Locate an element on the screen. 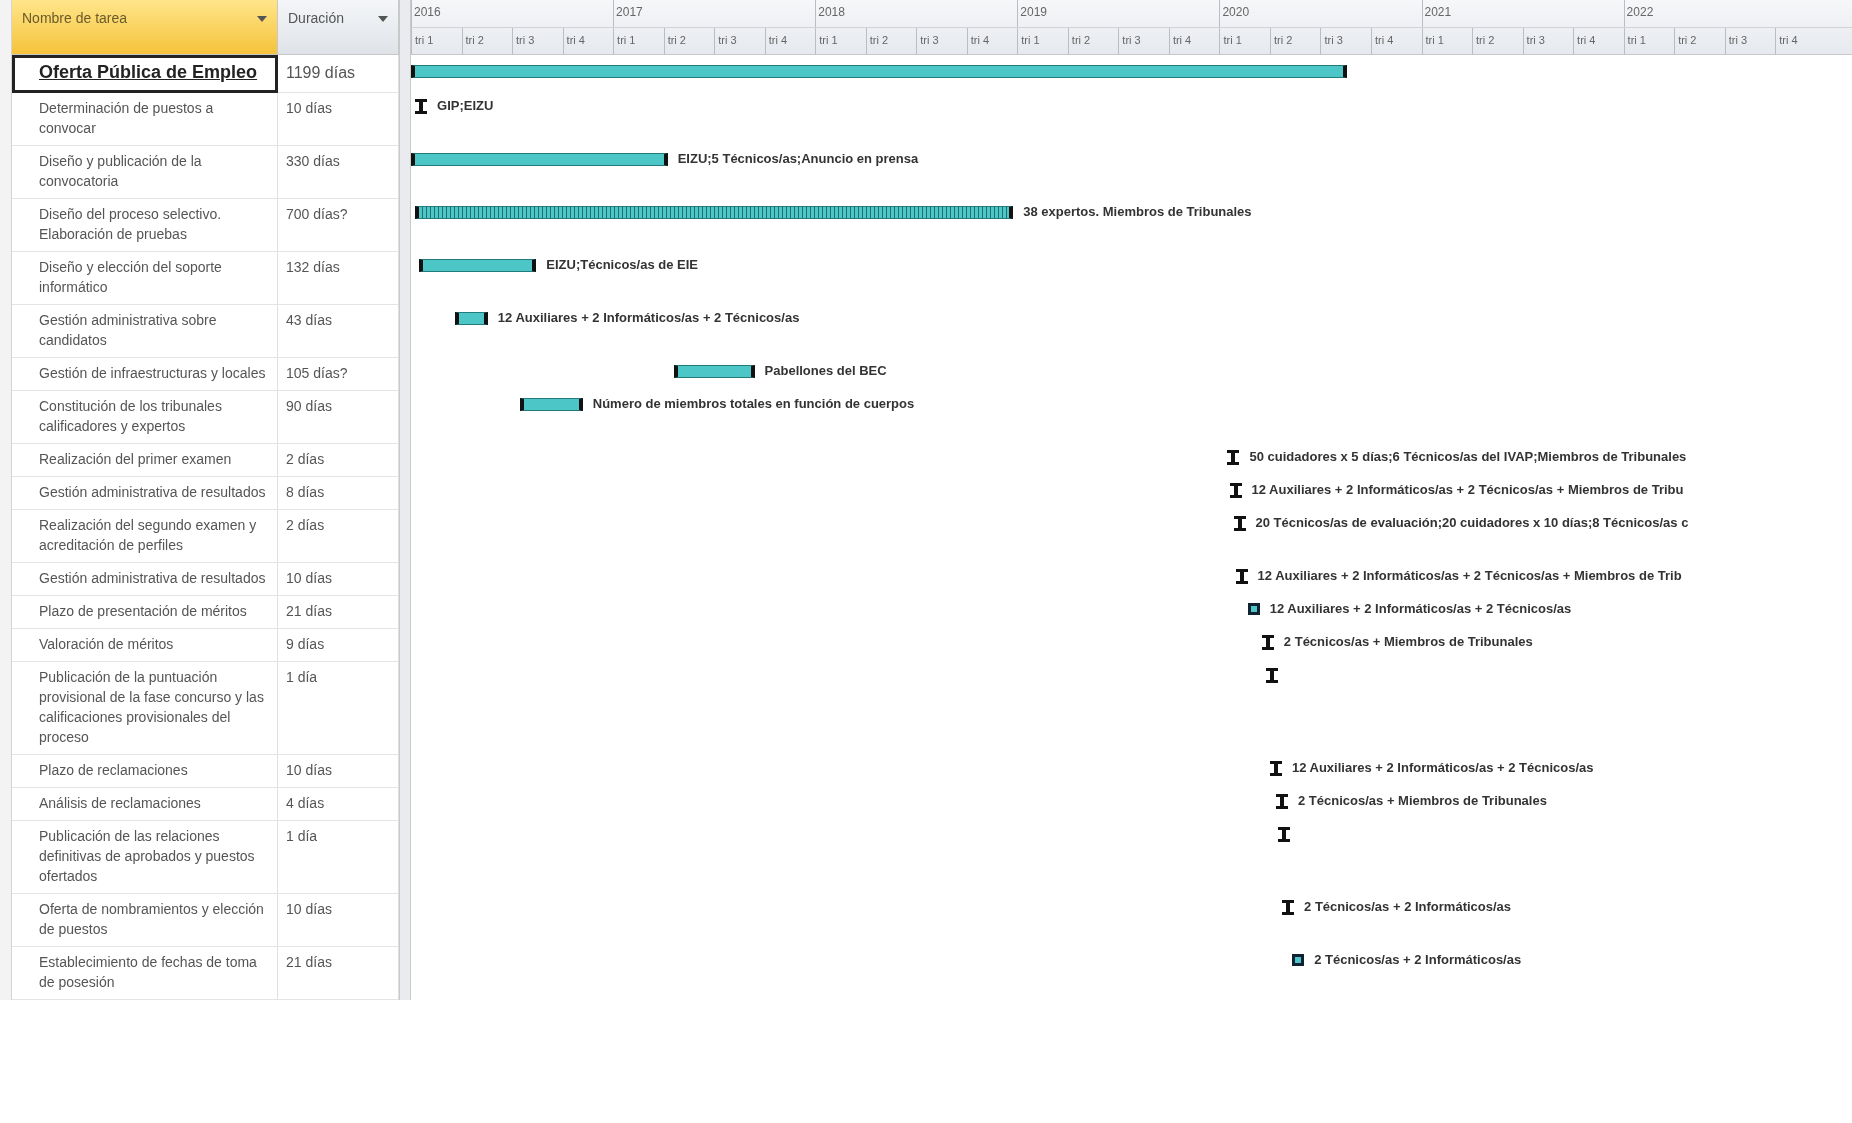 Image resolution: width=1852 pixels, height=1123 pixels. column-header: Duración is located at coordinates (338, 27).